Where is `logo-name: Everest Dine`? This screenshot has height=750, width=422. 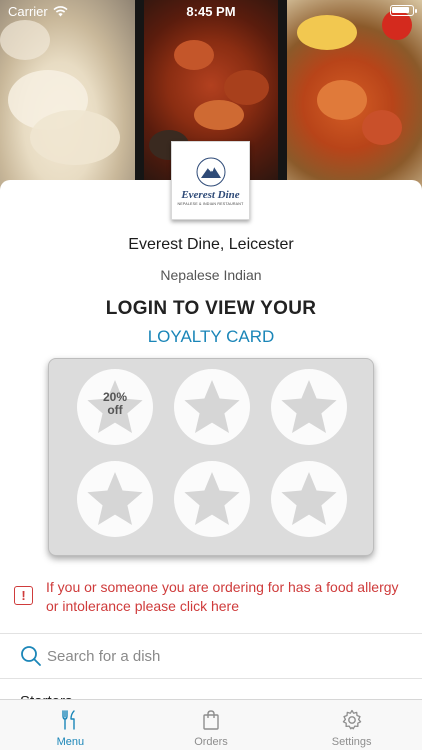 logo-name: Everest Dine is located at coordinates (210, 194).